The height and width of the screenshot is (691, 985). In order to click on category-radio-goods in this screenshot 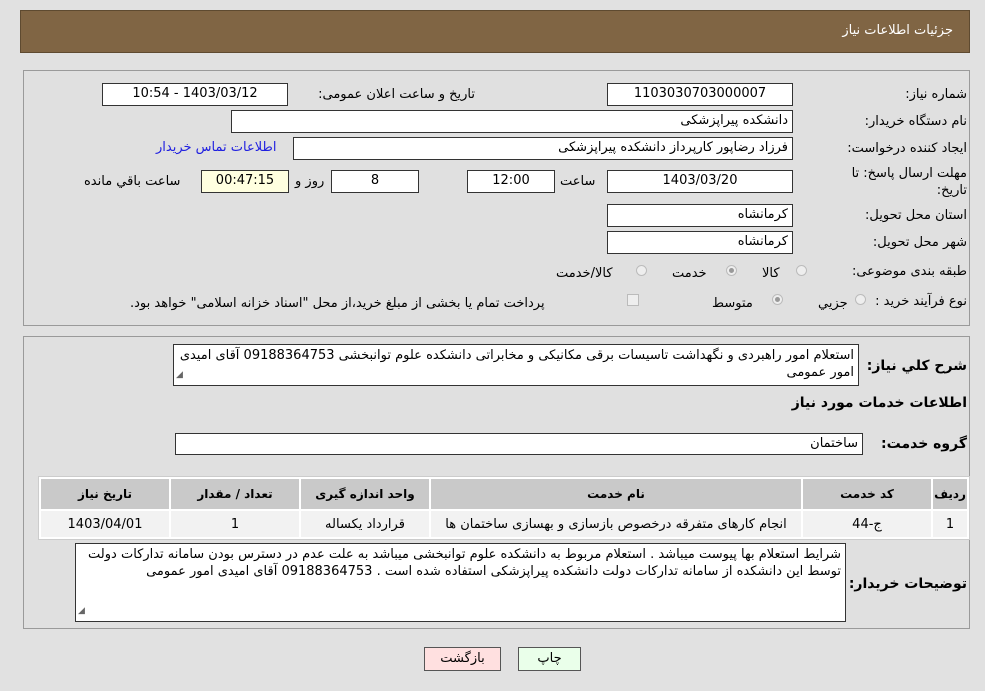, I will do `click(801, 270)`.